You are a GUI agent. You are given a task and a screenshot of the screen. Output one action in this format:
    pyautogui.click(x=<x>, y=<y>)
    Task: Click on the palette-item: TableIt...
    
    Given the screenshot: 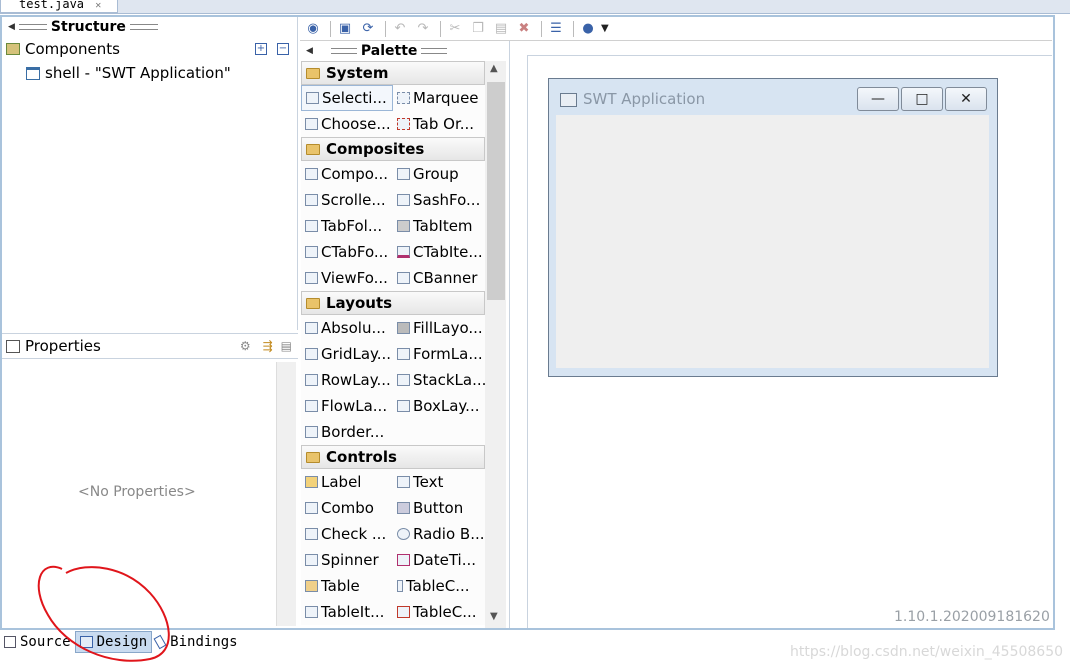 What is the action you would take?
    pyautogui.click(x=347, y=612)
    